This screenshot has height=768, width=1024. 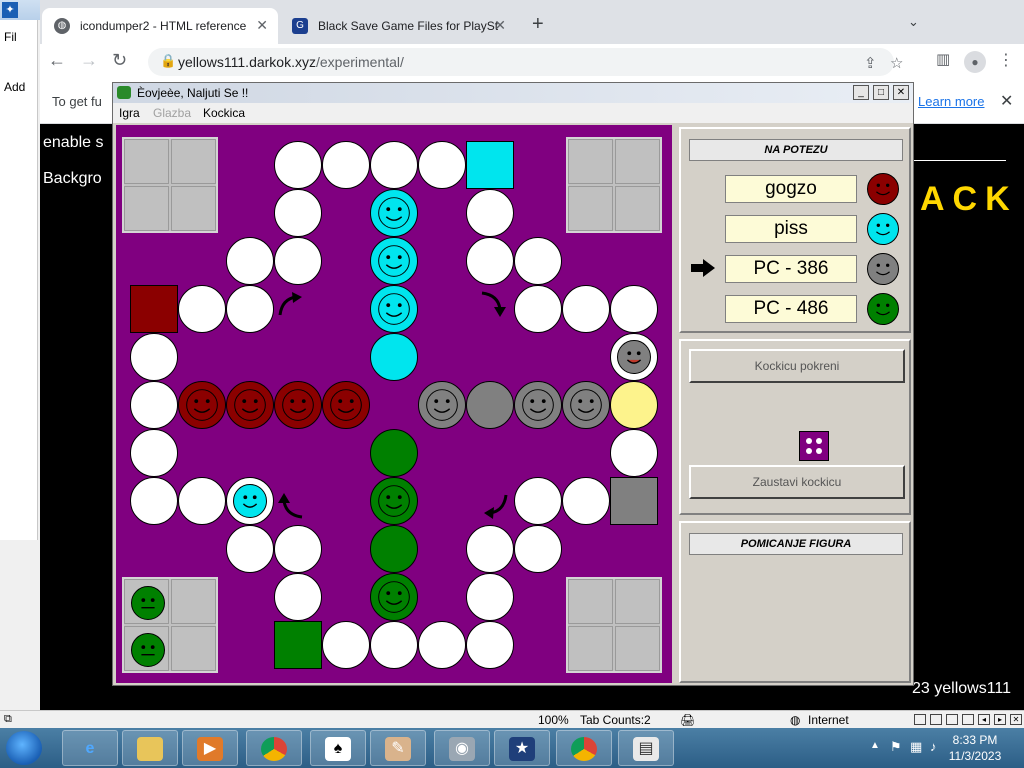 I want to click on close-icon: ✕, so click(x=901, y=92).